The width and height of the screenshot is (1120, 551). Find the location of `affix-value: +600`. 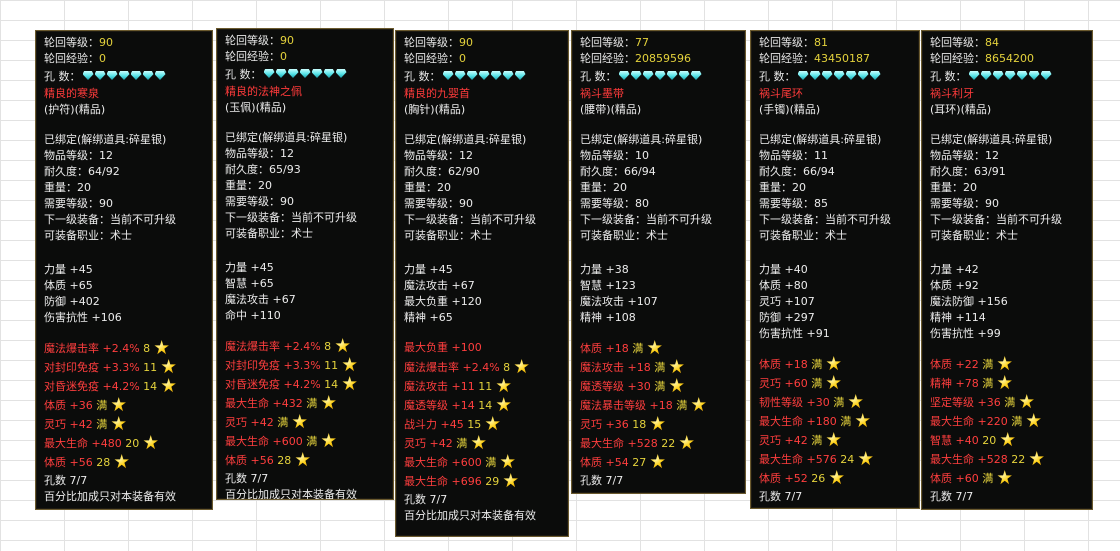

affix-value: +600 is located at coordinates (288, 441).